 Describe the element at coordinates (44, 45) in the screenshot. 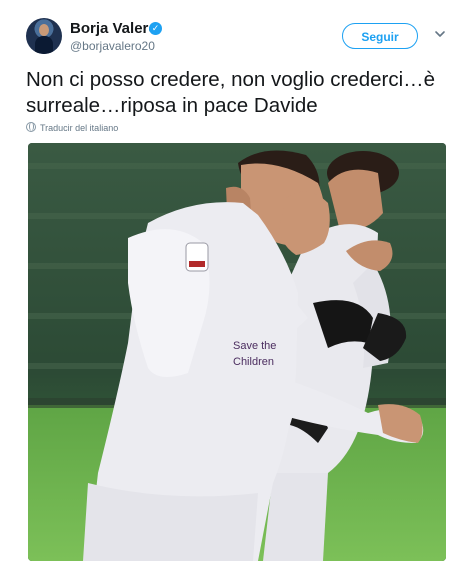

I see `avatar-body` at that location.